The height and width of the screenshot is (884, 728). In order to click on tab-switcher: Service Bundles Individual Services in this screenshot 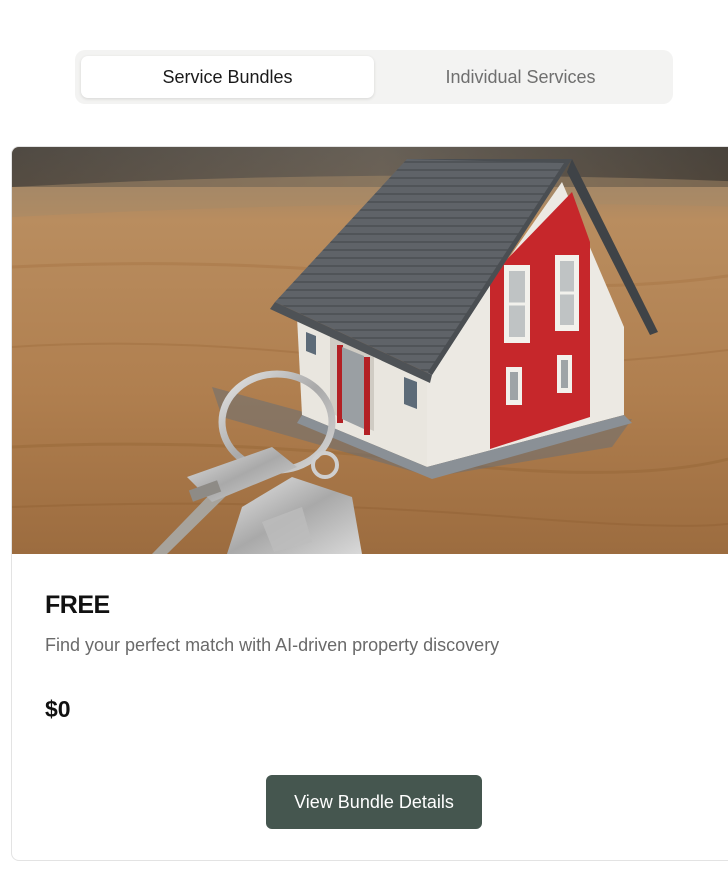, I will do `click(374, 77)`.